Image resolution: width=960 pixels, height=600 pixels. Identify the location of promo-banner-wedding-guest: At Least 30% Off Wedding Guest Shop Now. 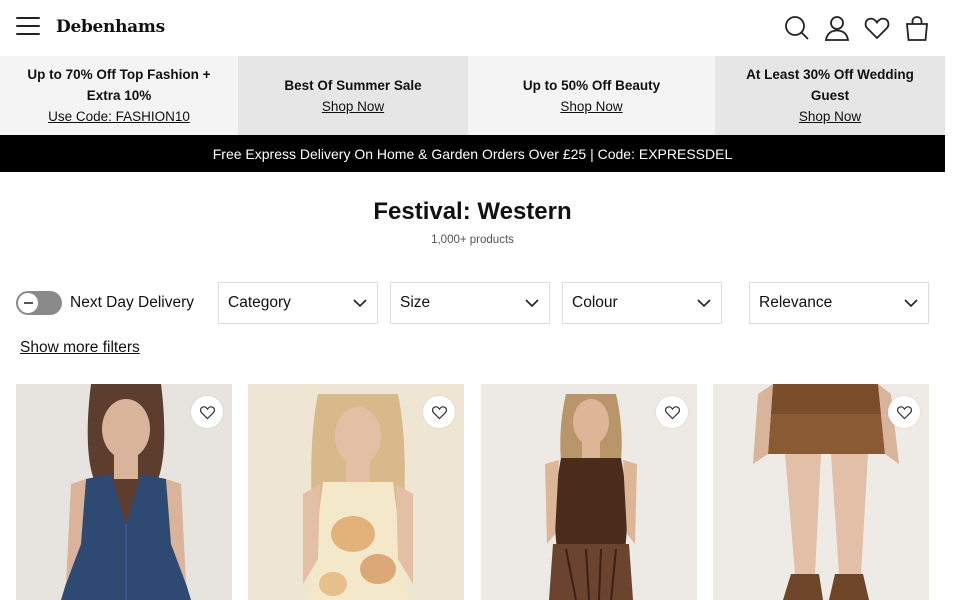
(830, 95).